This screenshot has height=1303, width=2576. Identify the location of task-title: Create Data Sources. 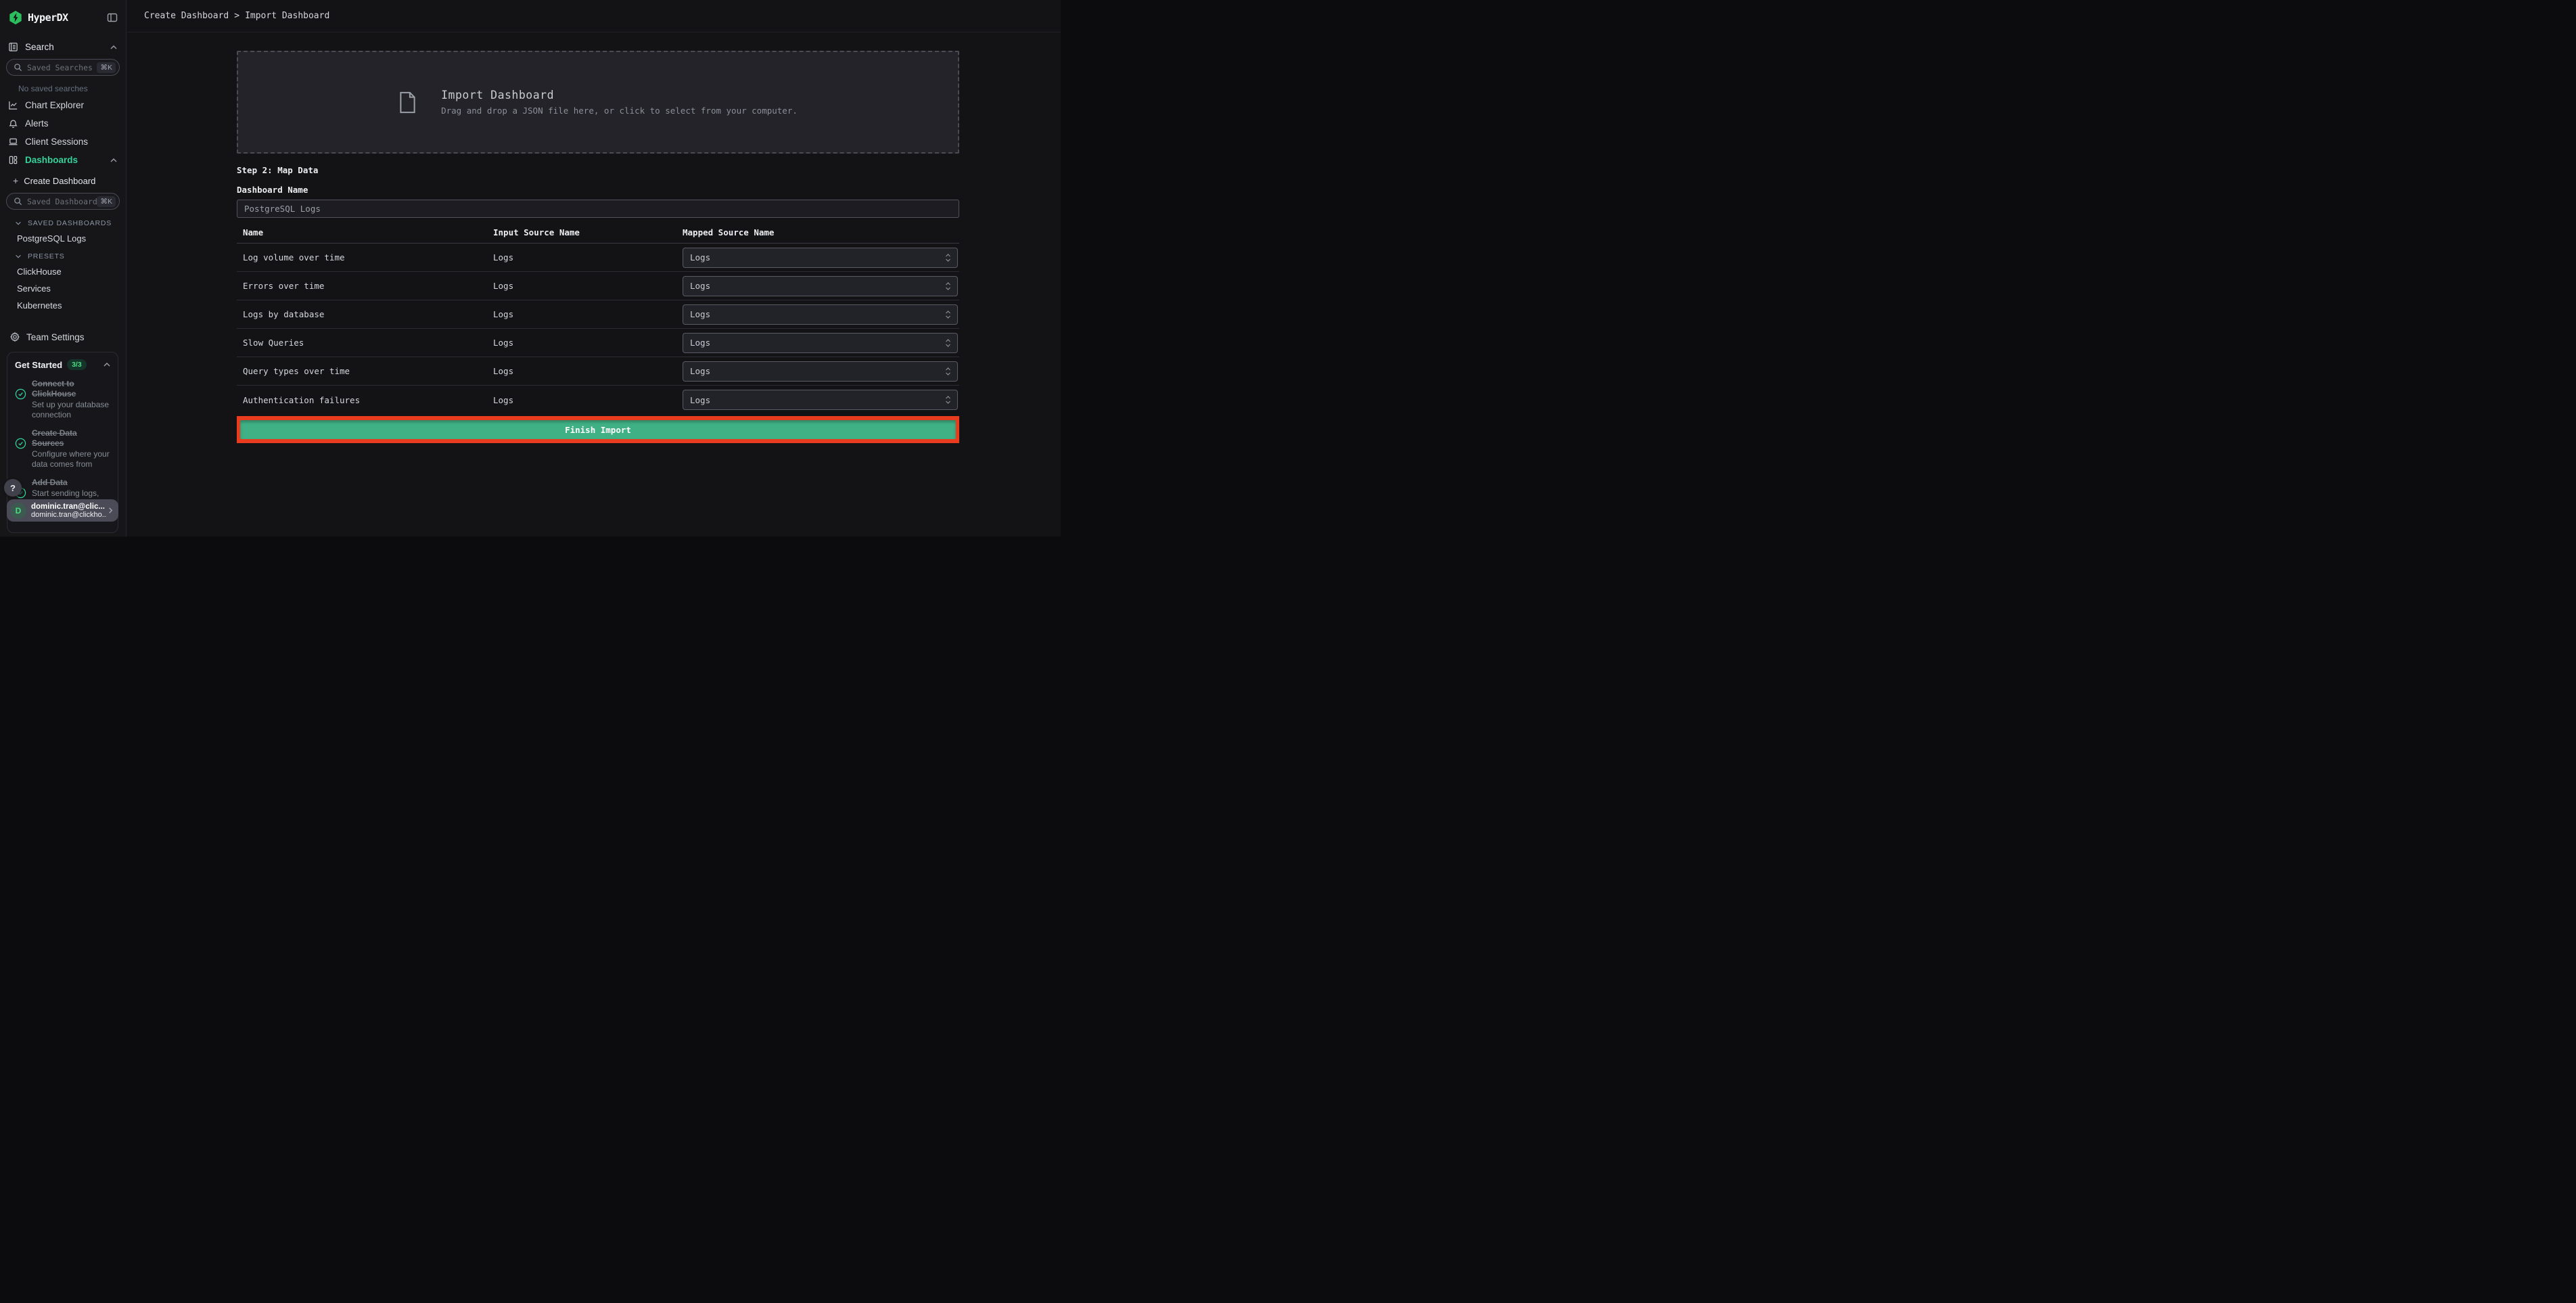
(54, 438).